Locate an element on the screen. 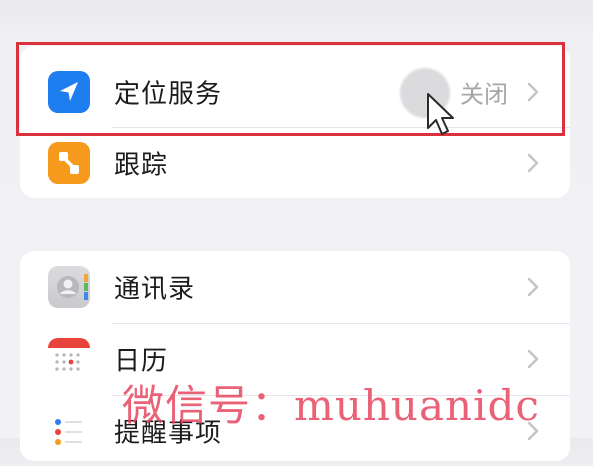  location-services-status: 关闭 is located at coordinates (484, 94).